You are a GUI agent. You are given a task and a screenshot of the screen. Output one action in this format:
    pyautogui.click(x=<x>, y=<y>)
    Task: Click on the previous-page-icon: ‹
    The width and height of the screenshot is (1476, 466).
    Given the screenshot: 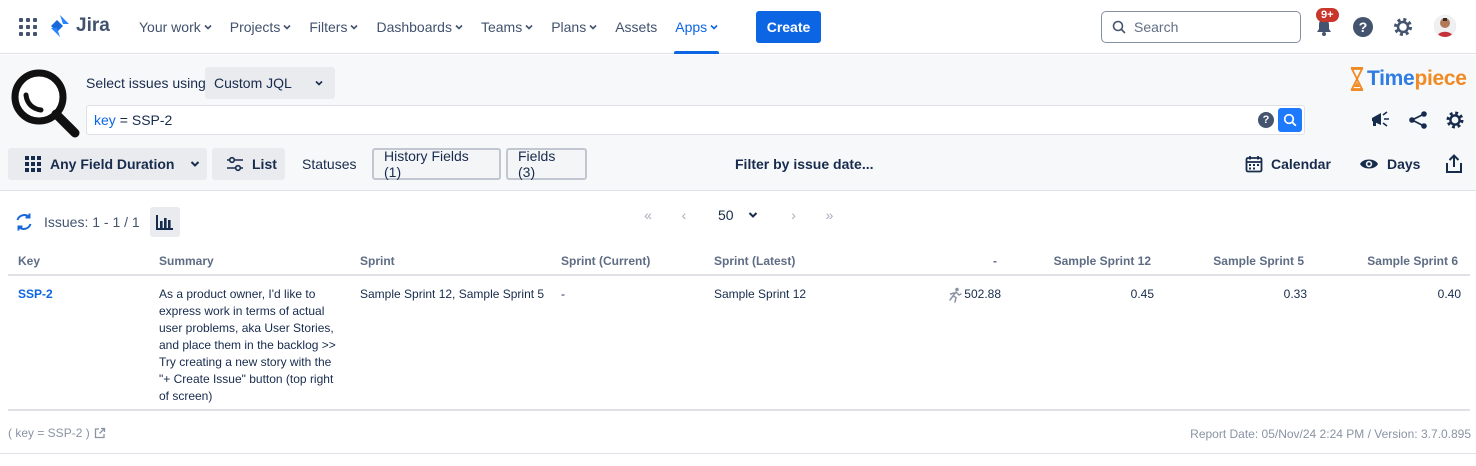 What is the action you would take?
    pyautogui.click(x=684, y=215)
    